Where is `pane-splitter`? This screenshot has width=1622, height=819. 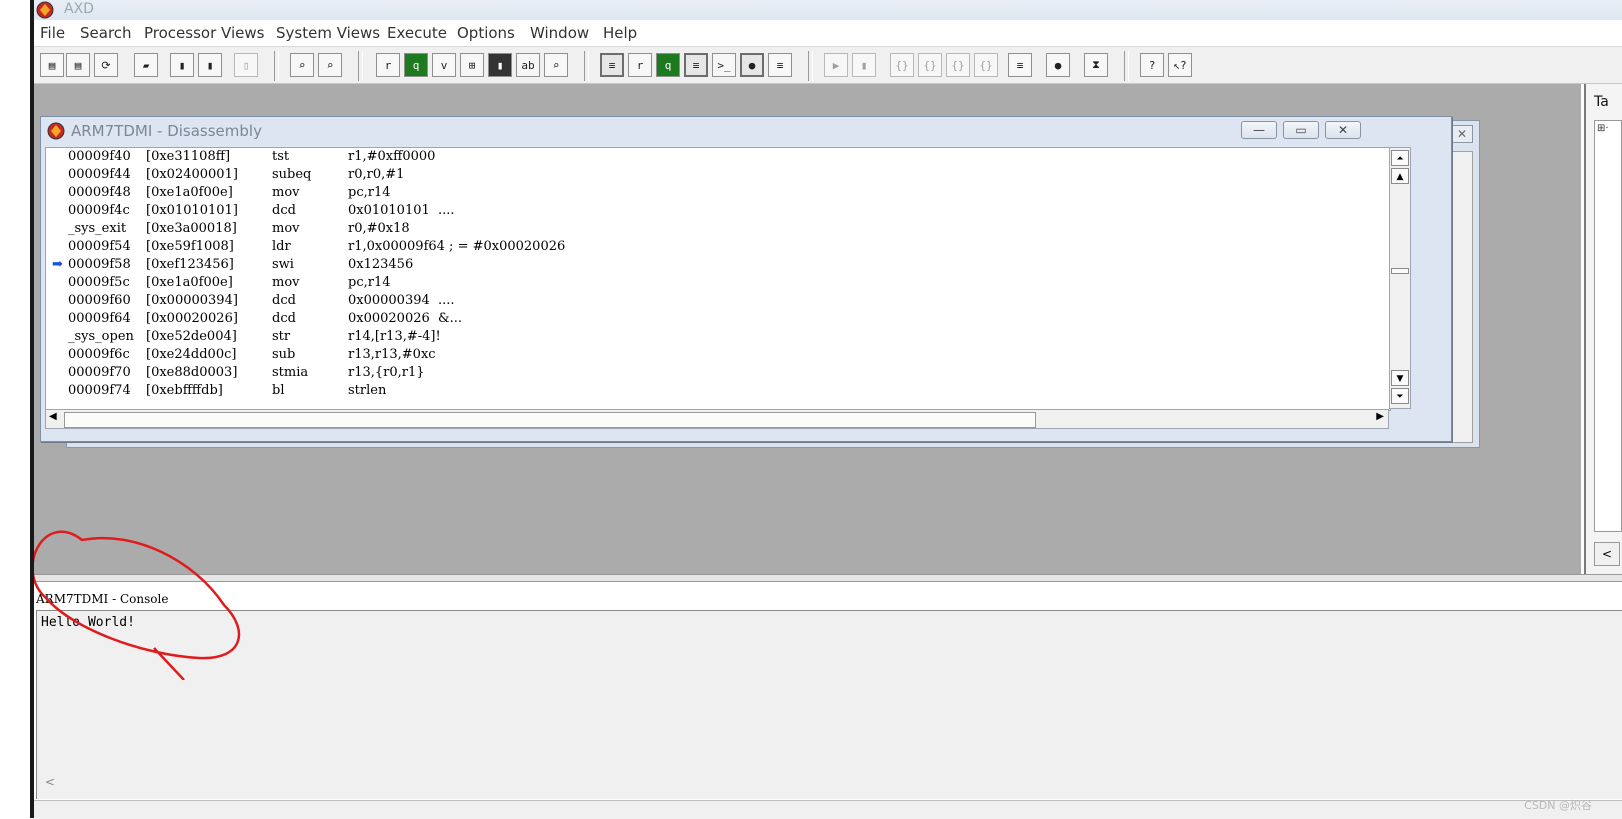
pane-splitter is located at coordinates (828, 578).